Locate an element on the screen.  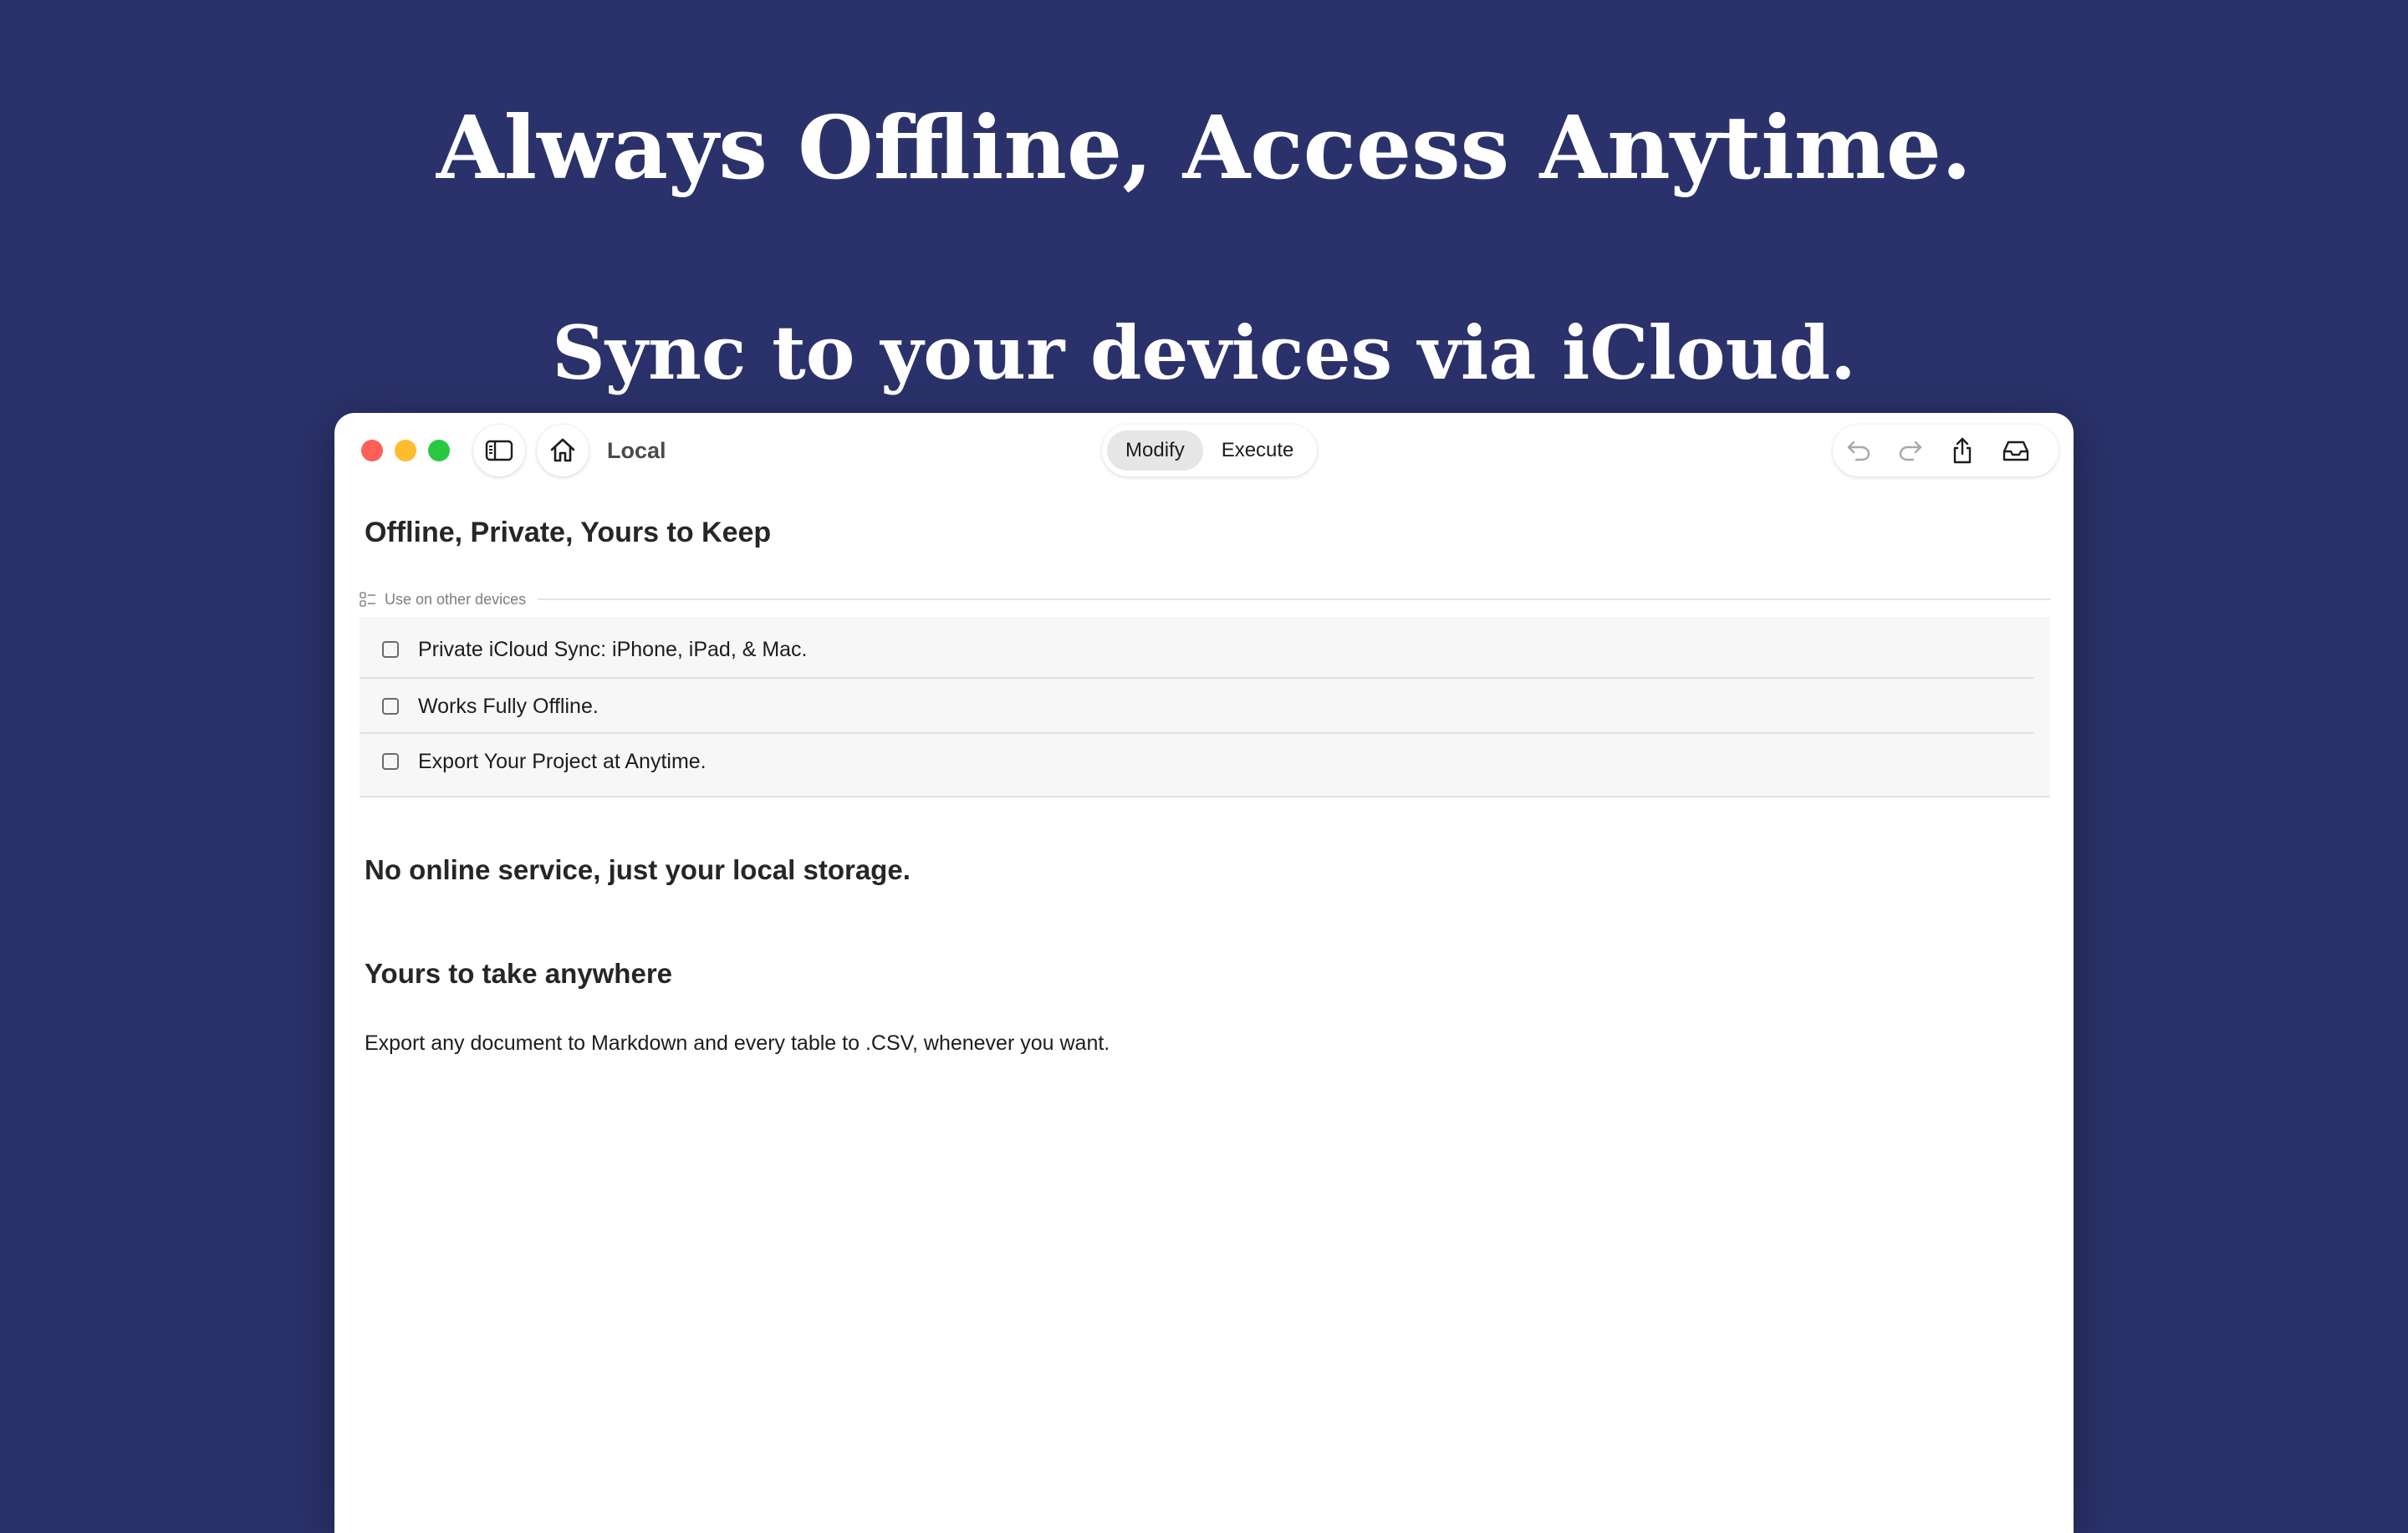
toolbar-actions is located at coordinates (1946, 450).